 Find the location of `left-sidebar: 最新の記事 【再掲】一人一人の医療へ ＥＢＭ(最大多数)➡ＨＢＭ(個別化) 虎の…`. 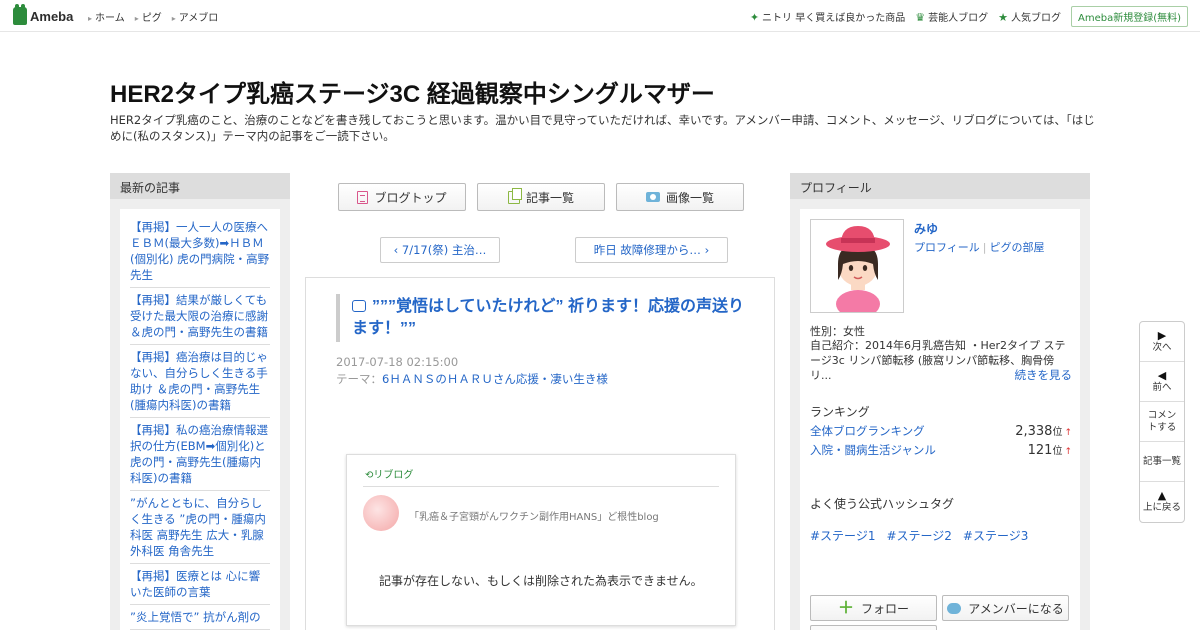

left-sidebar: 最新の記事 【再掲】一人一人の医療へ ＥＢＭ(最大多数)➡ＨＢＭ(個別化) 虎の… is located at coordinates (200, 401).